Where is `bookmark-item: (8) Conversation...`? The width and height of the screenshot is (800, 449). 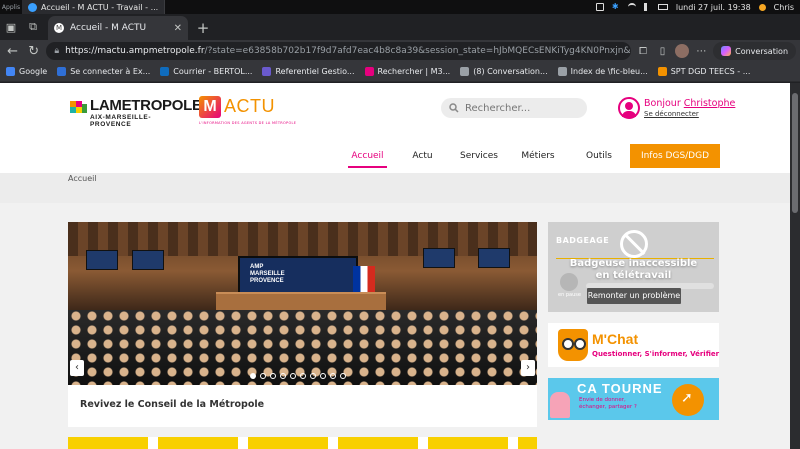
bookmark-item: (8) Conversation... is located at coordinates (504, 71).